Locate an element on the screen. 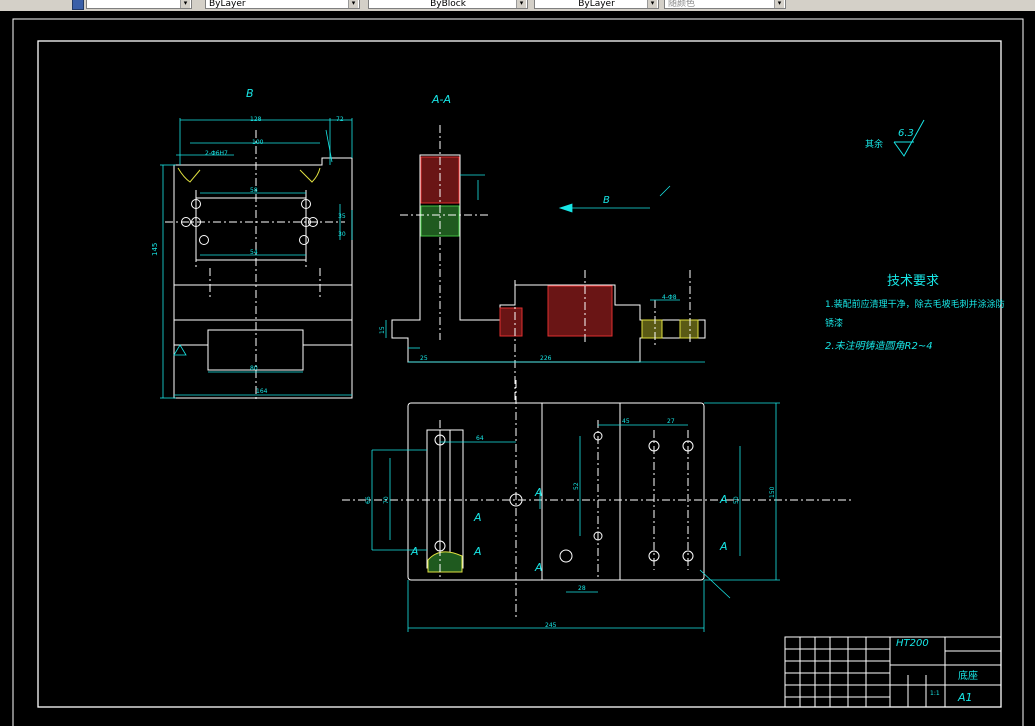 This screenshot has width=1035, height=726. color-dropdown: ByLayer ▾ is located at coordinates (596, 4).